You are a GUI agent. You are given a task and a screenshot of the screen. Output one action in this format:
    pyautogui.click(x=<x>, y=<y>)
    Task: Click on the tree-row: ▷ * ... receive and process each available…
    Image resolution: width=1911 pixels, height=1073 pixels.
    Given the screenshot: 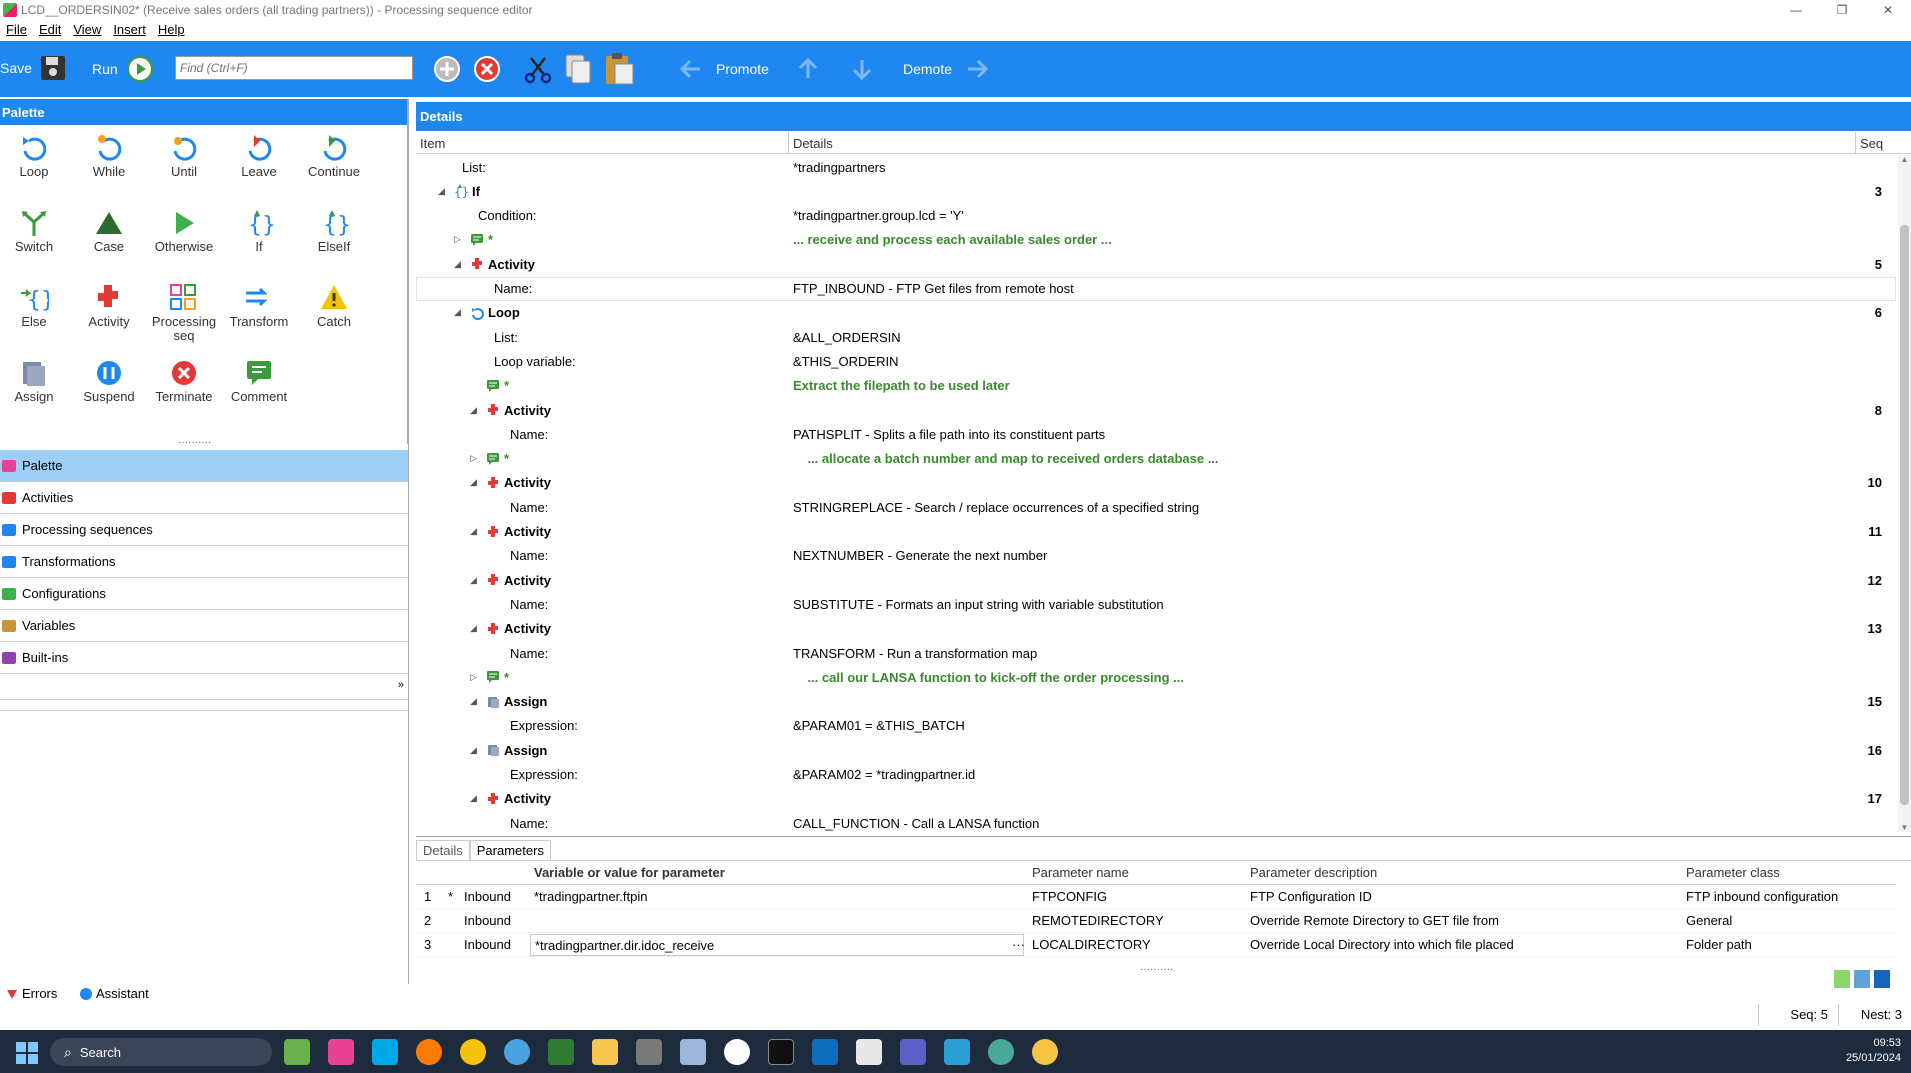 What is the action you would take?
    pyautogui.click(x=1156, y=240)
    